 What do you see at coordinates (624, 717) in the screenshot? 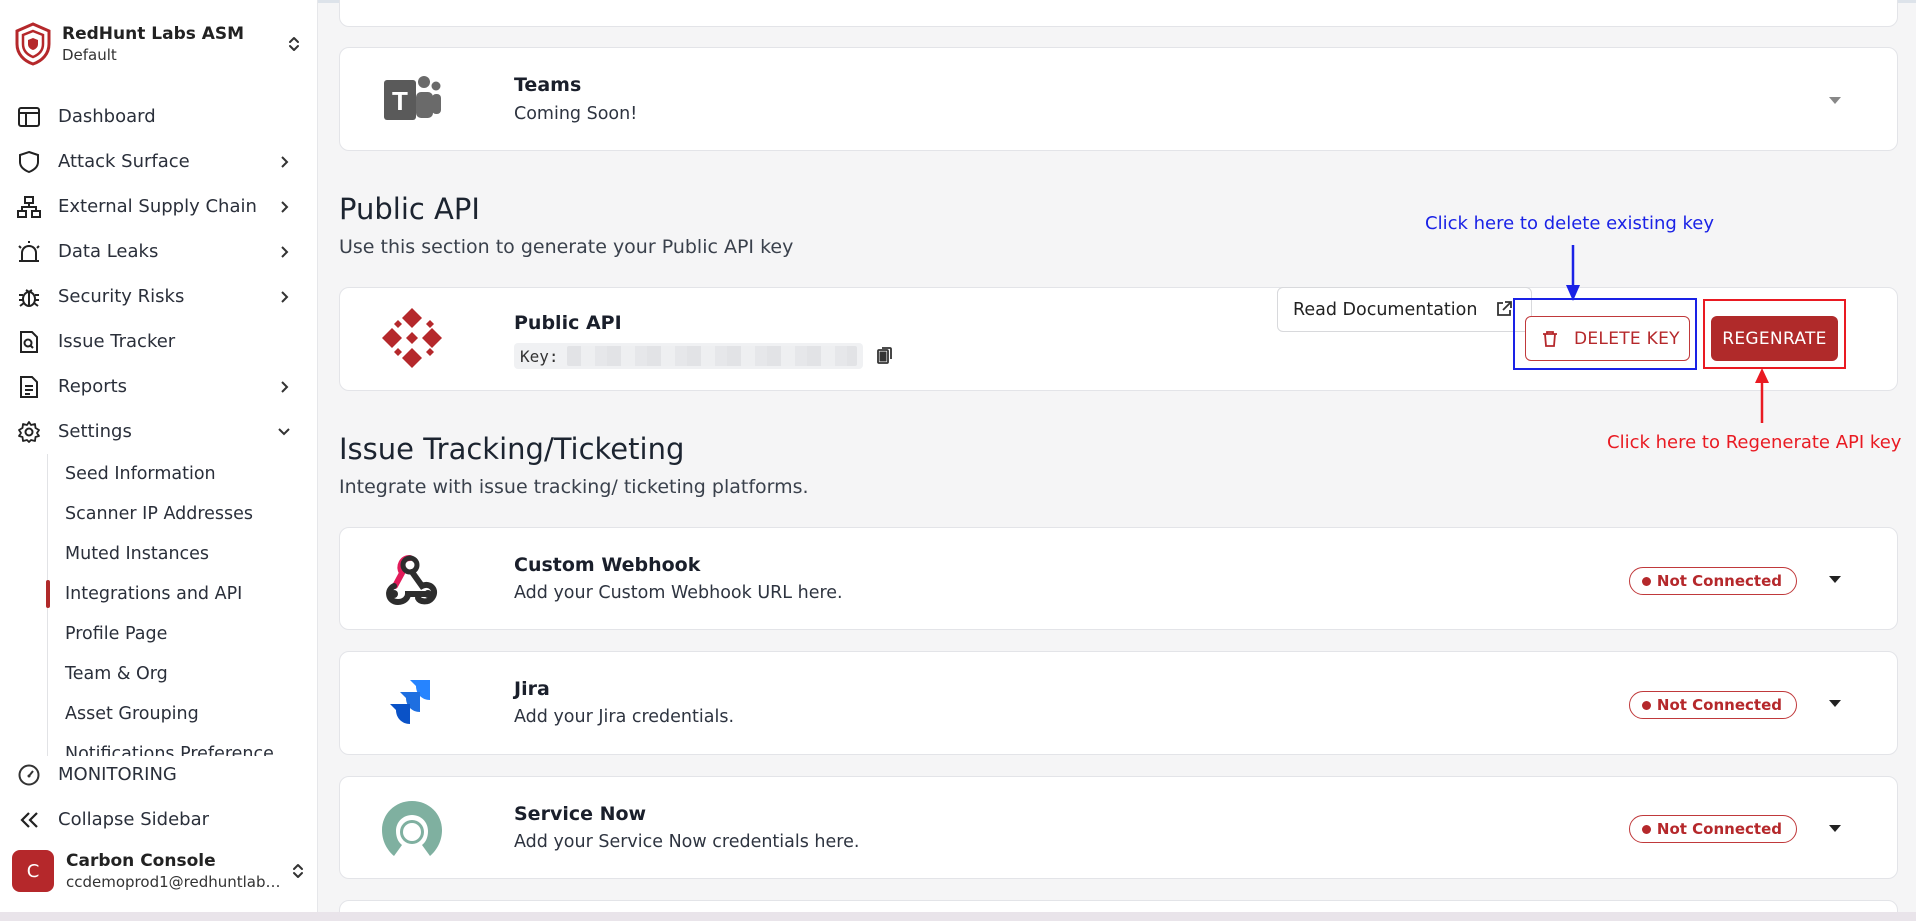
I see `card-description: Add your Jira credentials.` at bounding box center [624, 717].